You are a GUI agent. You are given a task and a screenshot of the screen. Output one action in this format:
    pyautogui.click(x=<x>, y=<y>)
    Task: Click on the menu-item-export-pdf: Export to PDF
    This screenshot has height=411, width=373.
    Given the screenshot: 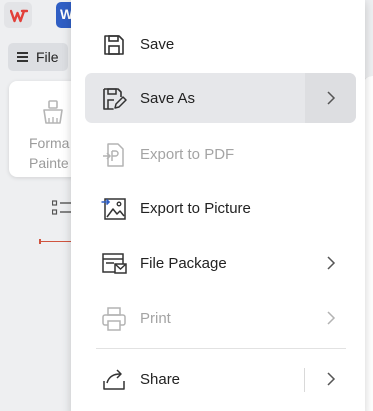 What is the action you would take?
    pyautogui.click(x=220, y=154)
    